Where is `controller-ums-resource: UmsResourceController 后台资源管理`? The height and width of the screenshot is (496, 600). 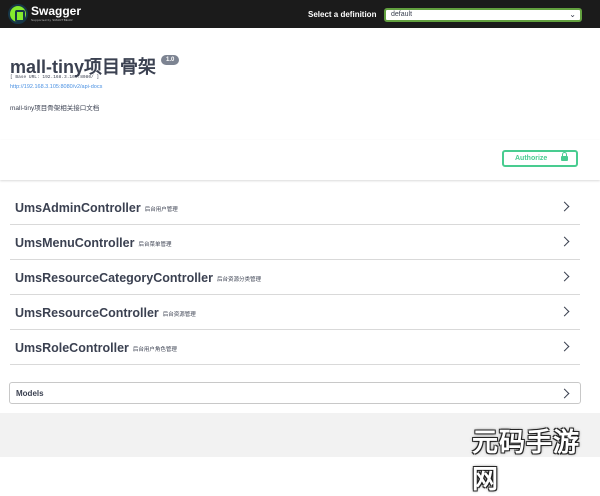 controller-ums-resource: UmsResourceController 后台资源管理 is located at coordinates (295, 313).